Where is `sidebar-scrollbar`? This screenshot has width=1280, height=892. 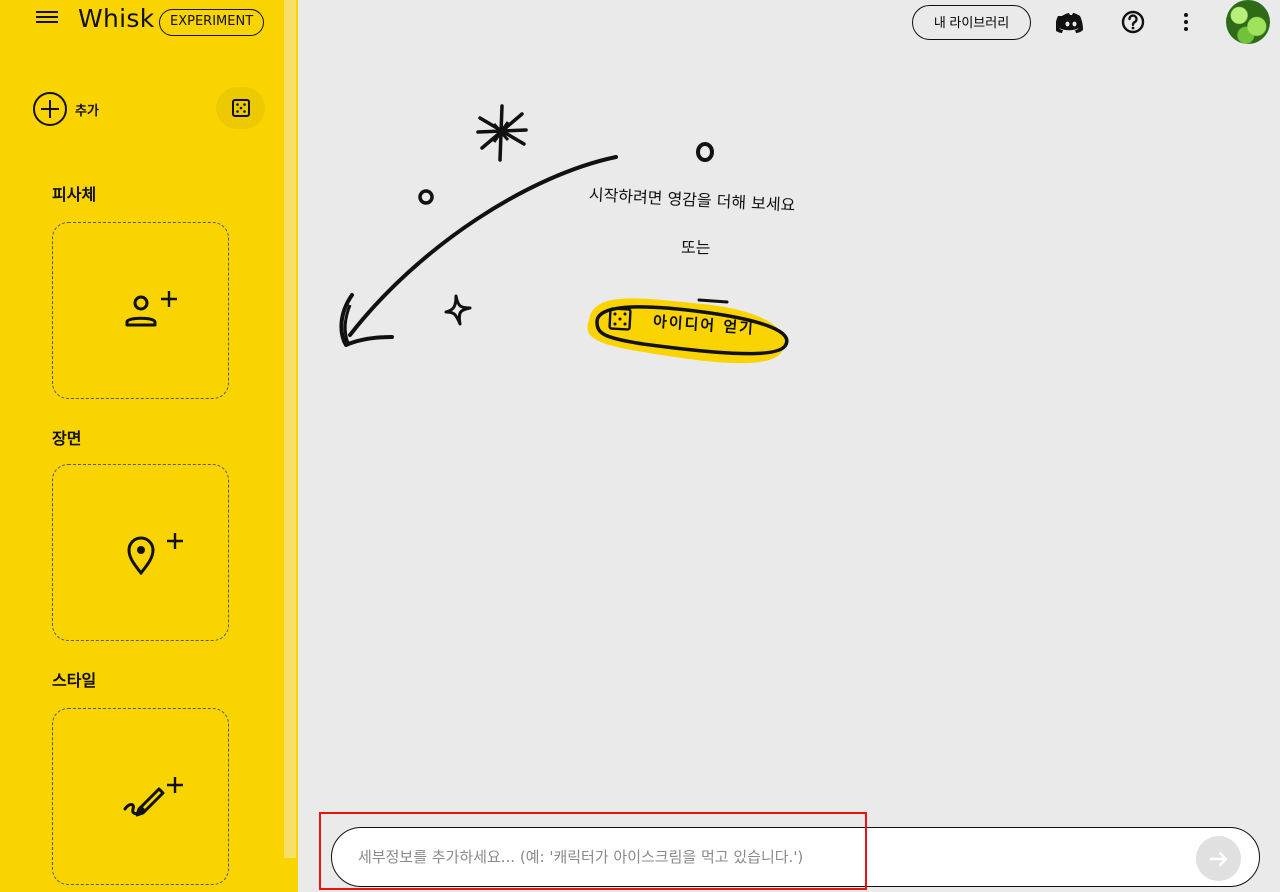 sidebar-scrollbar is located at coordinates (290, 429).